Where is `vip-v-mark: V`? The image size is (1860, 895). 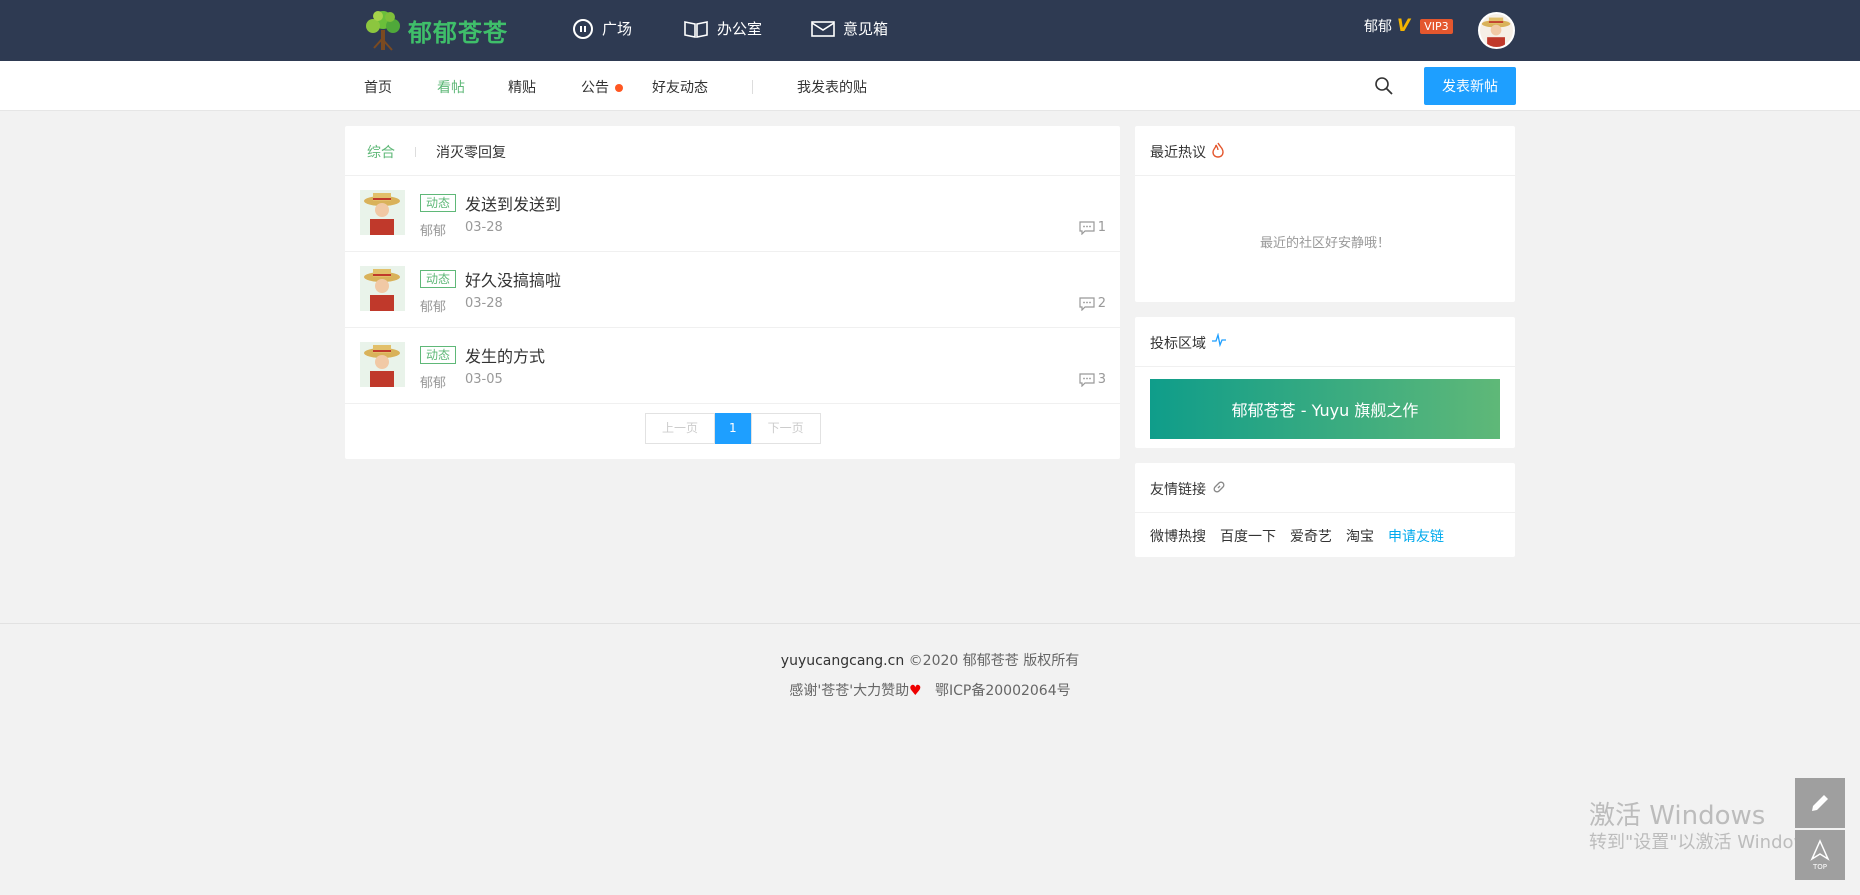
vip-v-mark: V is located at coordinates (1404, 26).